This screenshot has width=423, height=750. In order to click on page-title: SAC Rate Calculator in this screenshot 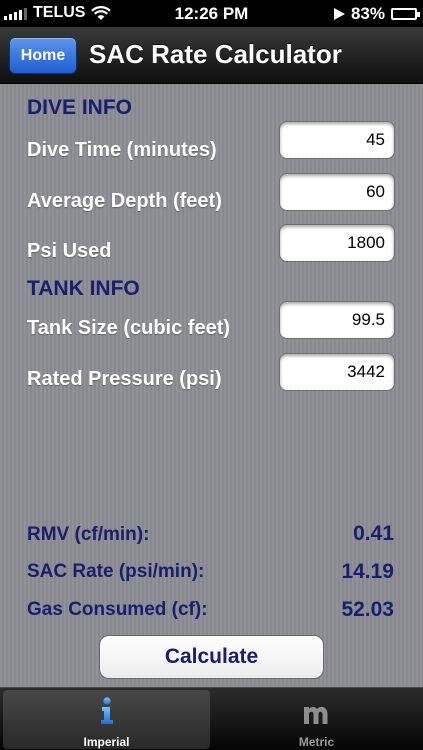, I will do `click(215, 54)`.